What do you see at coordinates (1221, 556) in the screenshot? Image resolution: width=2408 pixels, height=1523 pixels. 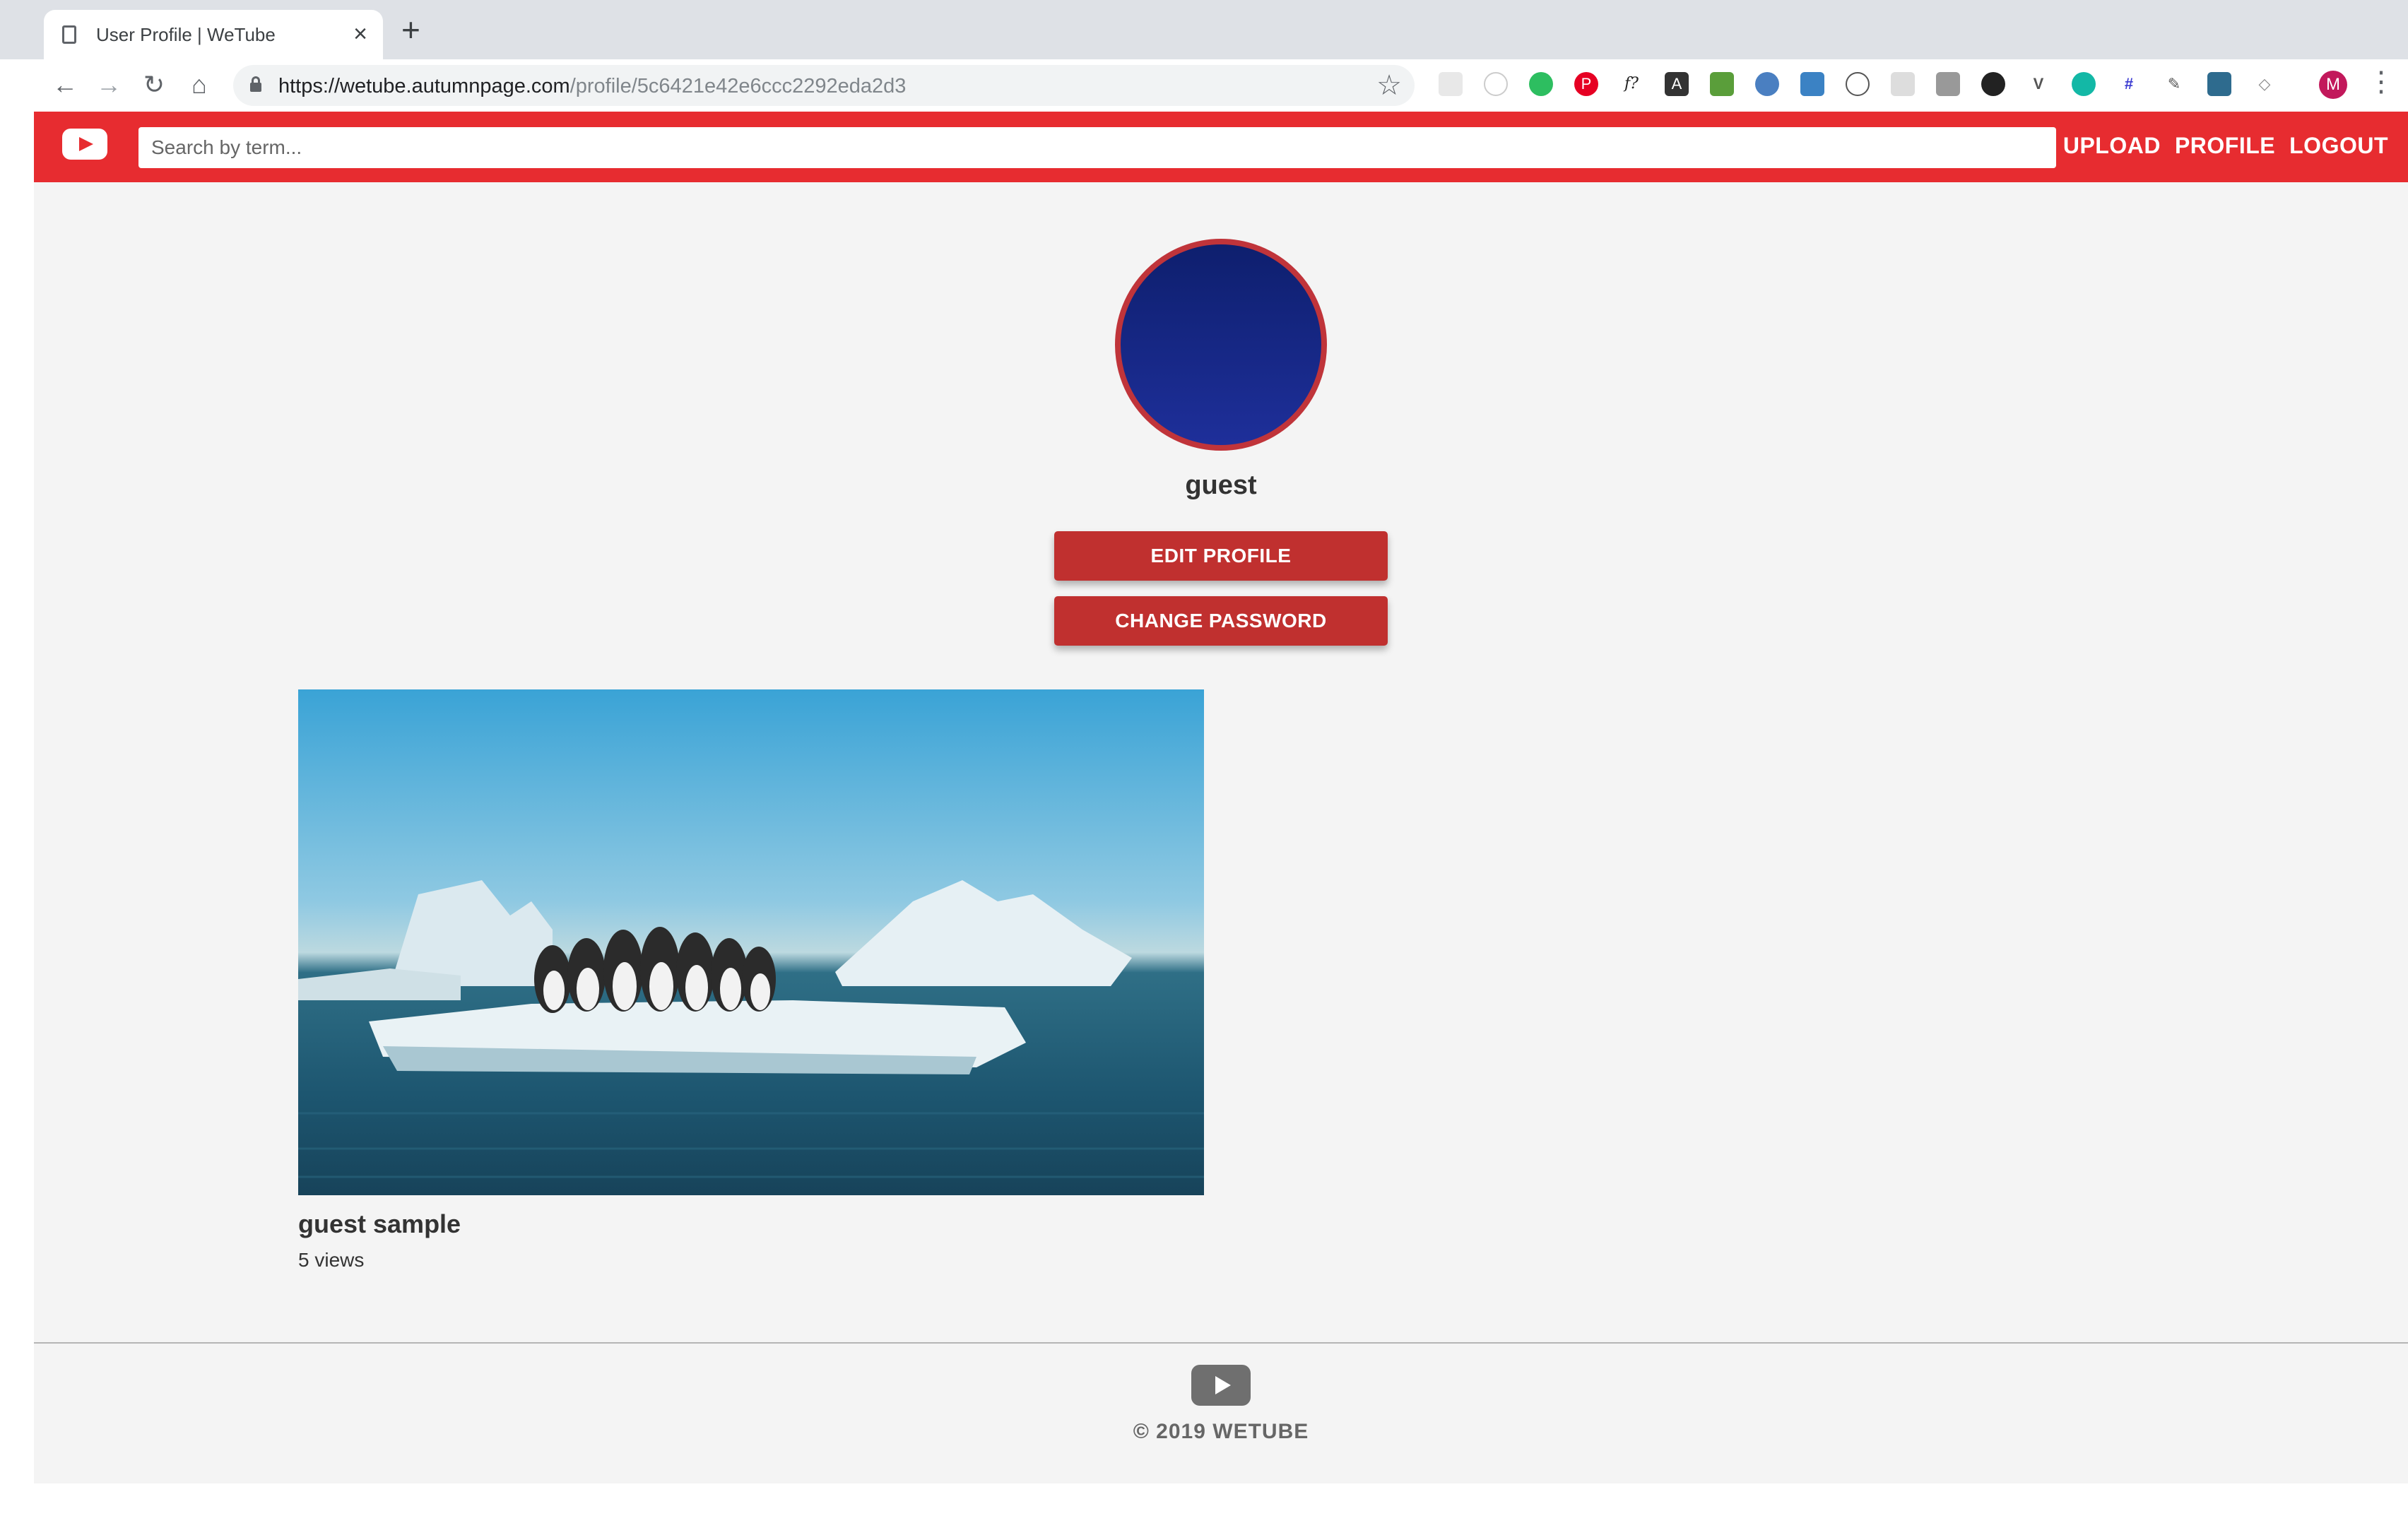 I see `edit-profile-button: EDIT PROFILE` at bounding box center [1221, 556].